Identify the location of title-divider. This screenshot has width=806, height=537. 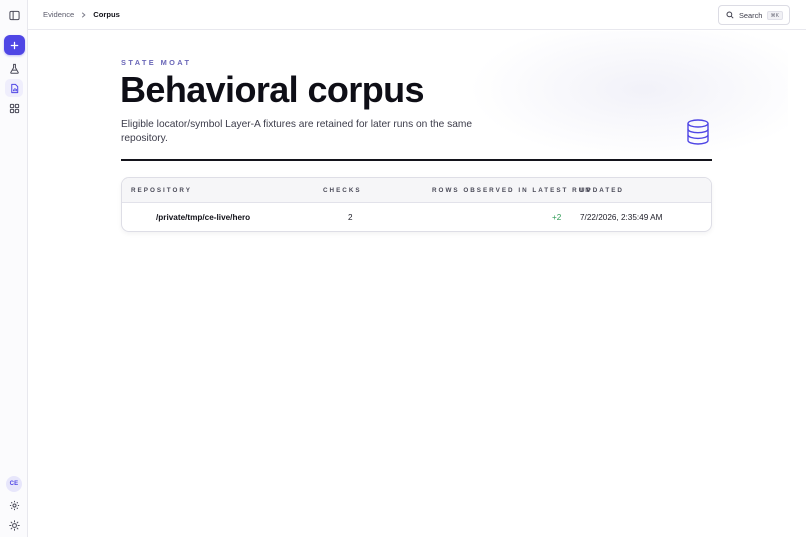
(416, 160).